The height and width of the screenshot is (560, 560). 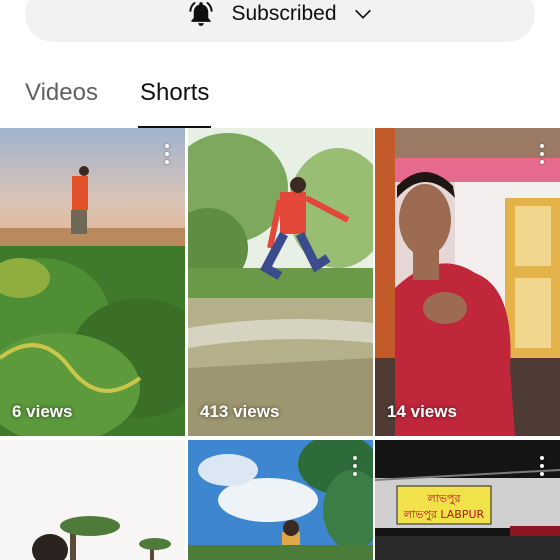 What do you see at coordinates (174, 103) in the screenshot?
I see `tab-shorts: Shorts` at bounding box center [174, 103].